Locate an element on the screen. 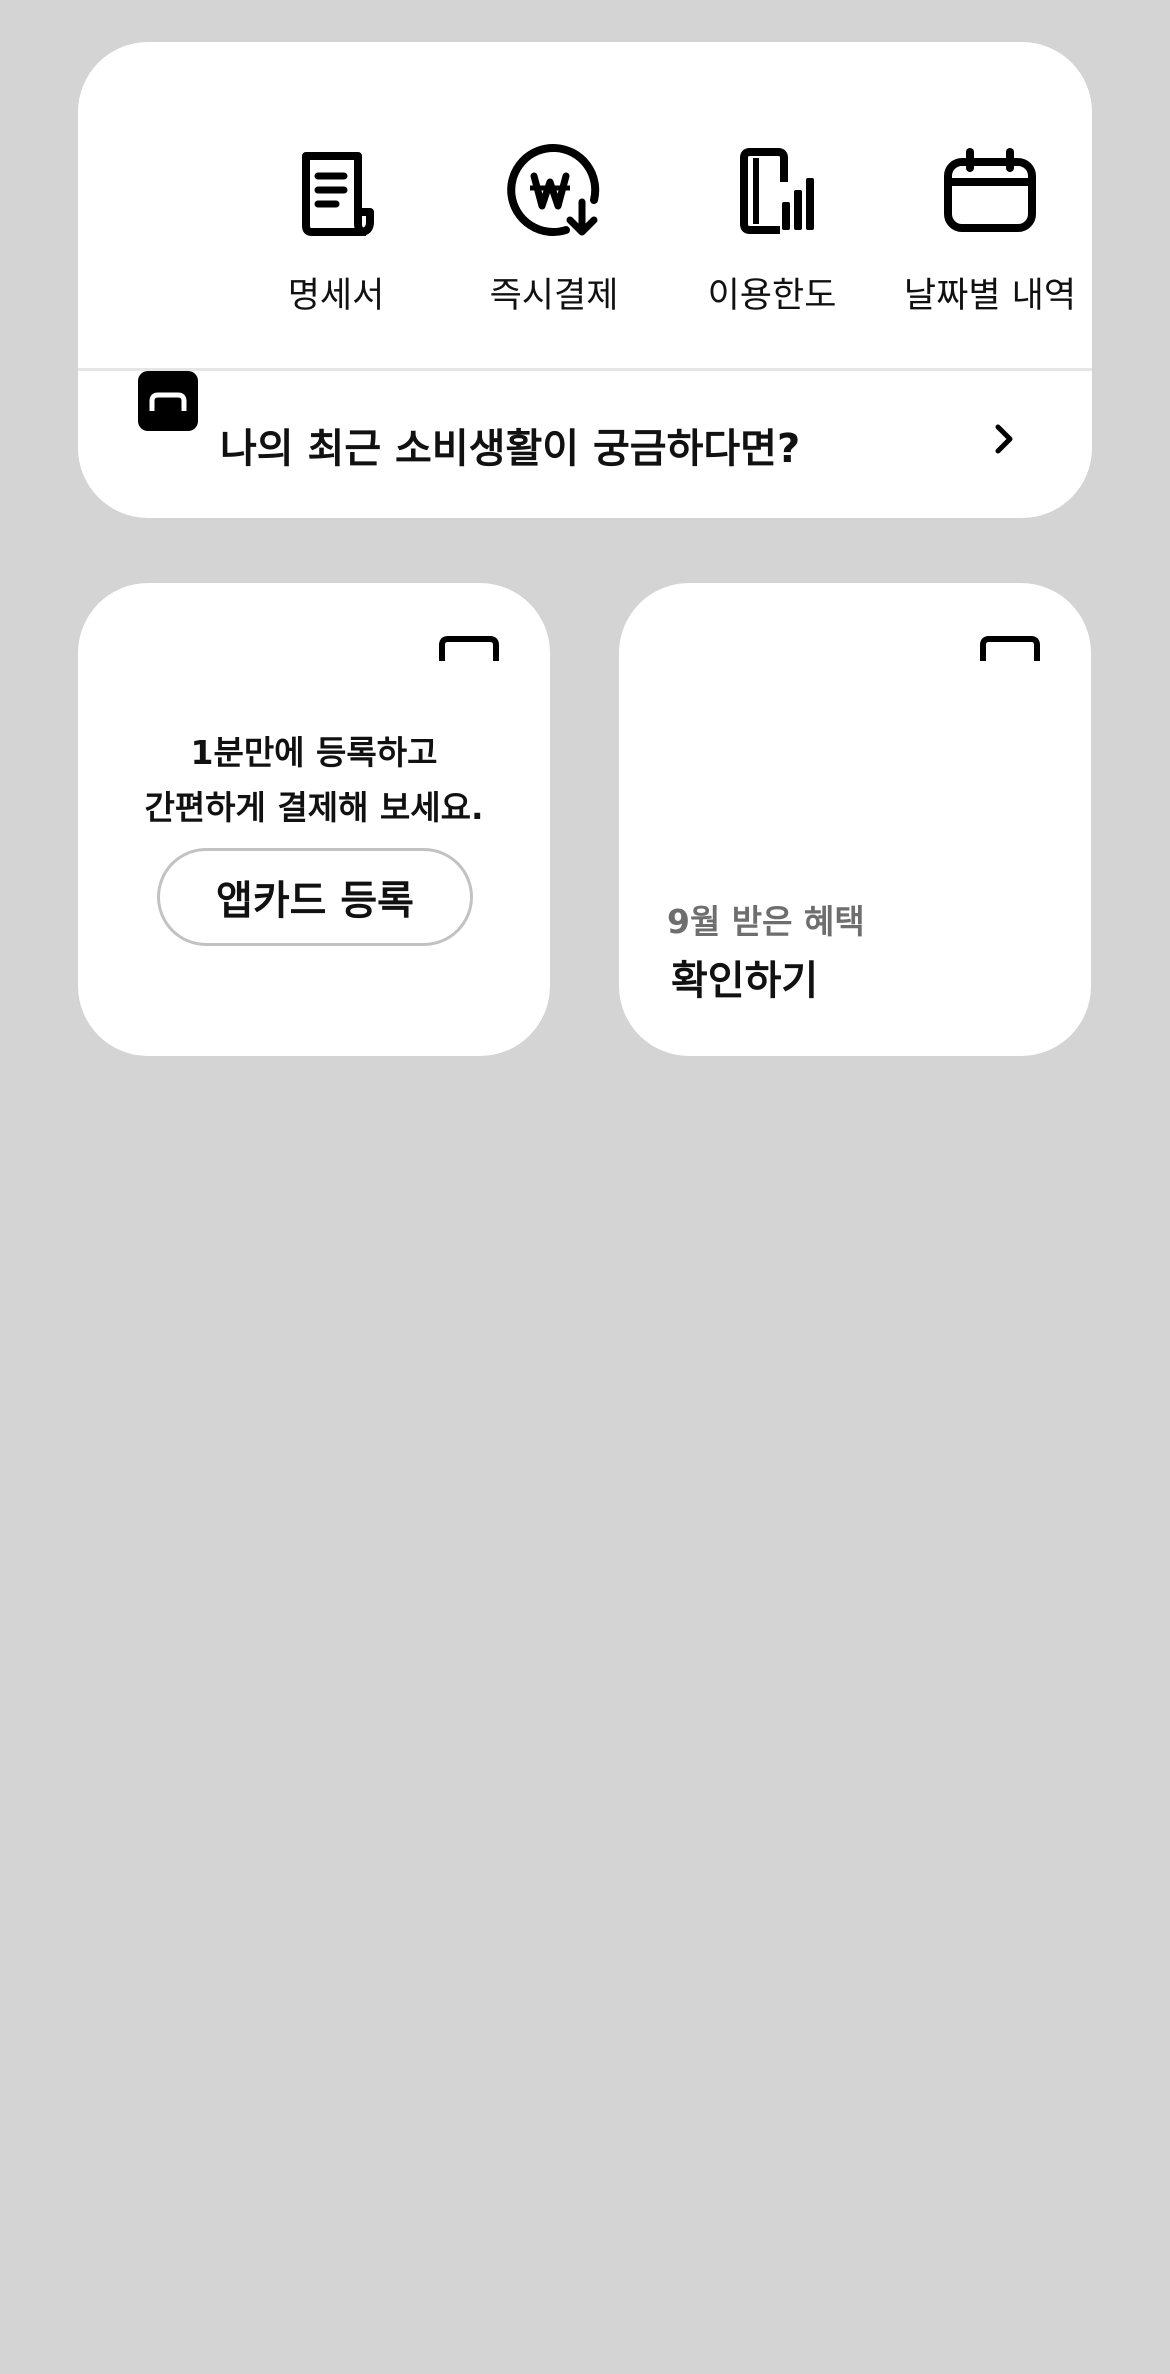 Image resolution: width=1170 pixels, height=2374 pixels. benefit-subtitle: 9월 받은 혜택 is located at coordinates (766, 921).